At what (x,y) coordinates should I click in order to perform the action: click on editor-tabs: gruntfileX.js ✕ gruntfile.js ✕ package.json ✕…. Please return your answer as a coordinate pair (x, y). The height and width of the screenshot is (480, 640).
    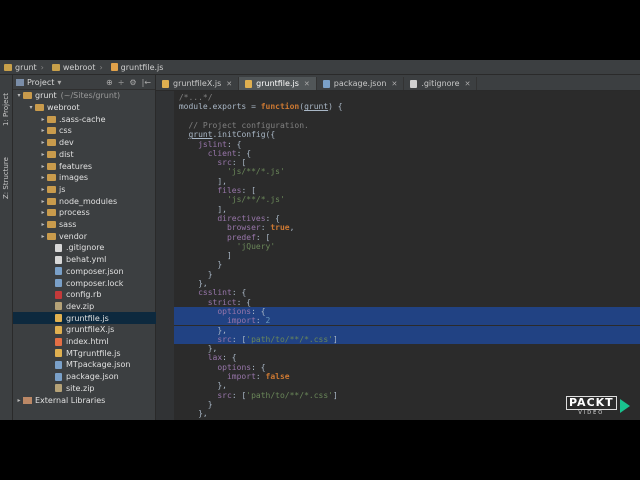
    Looking at the image, I should click on (398, 83).